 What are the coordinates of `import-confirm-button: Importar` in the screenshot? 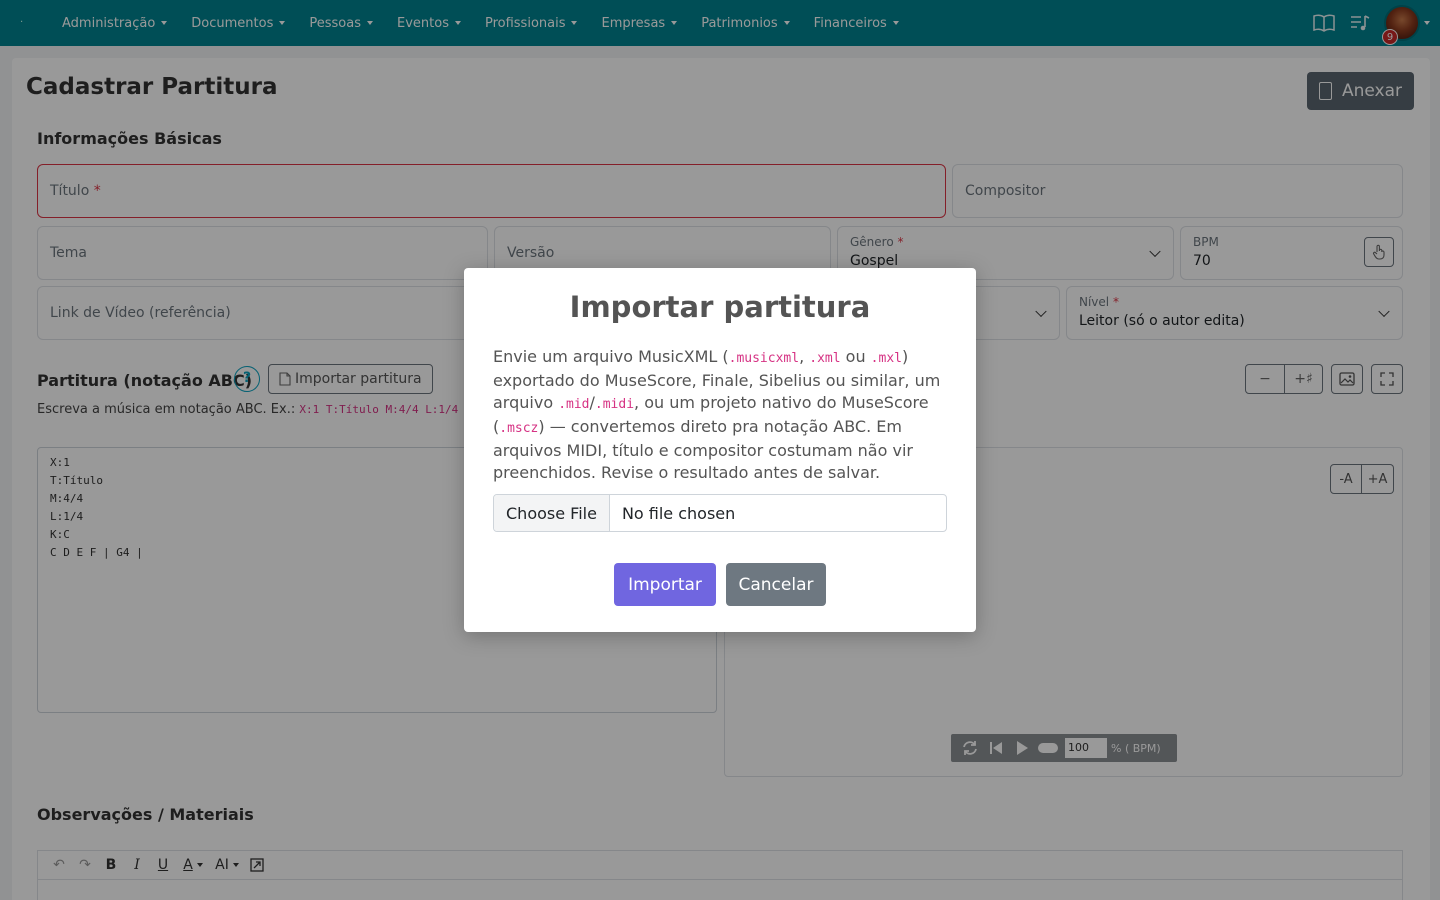 It's located at (665, 584).